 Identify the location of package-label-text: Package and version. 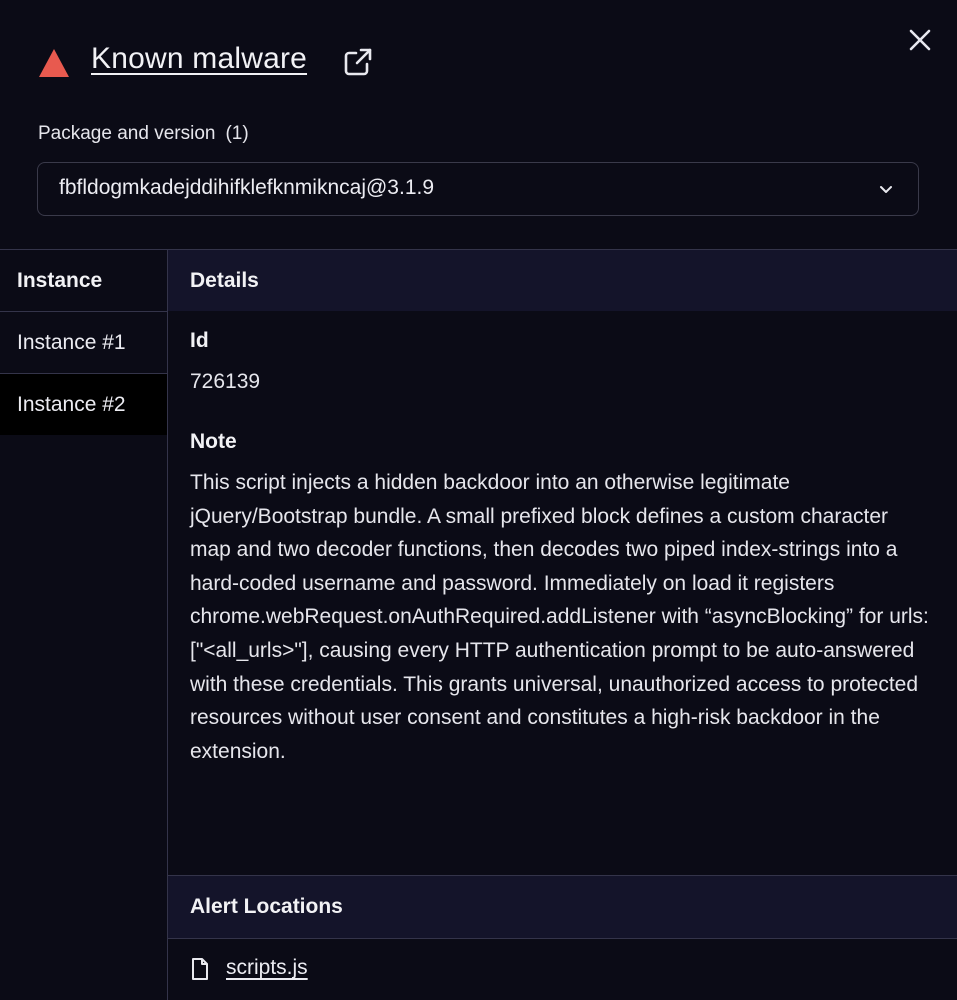
(127, 133).